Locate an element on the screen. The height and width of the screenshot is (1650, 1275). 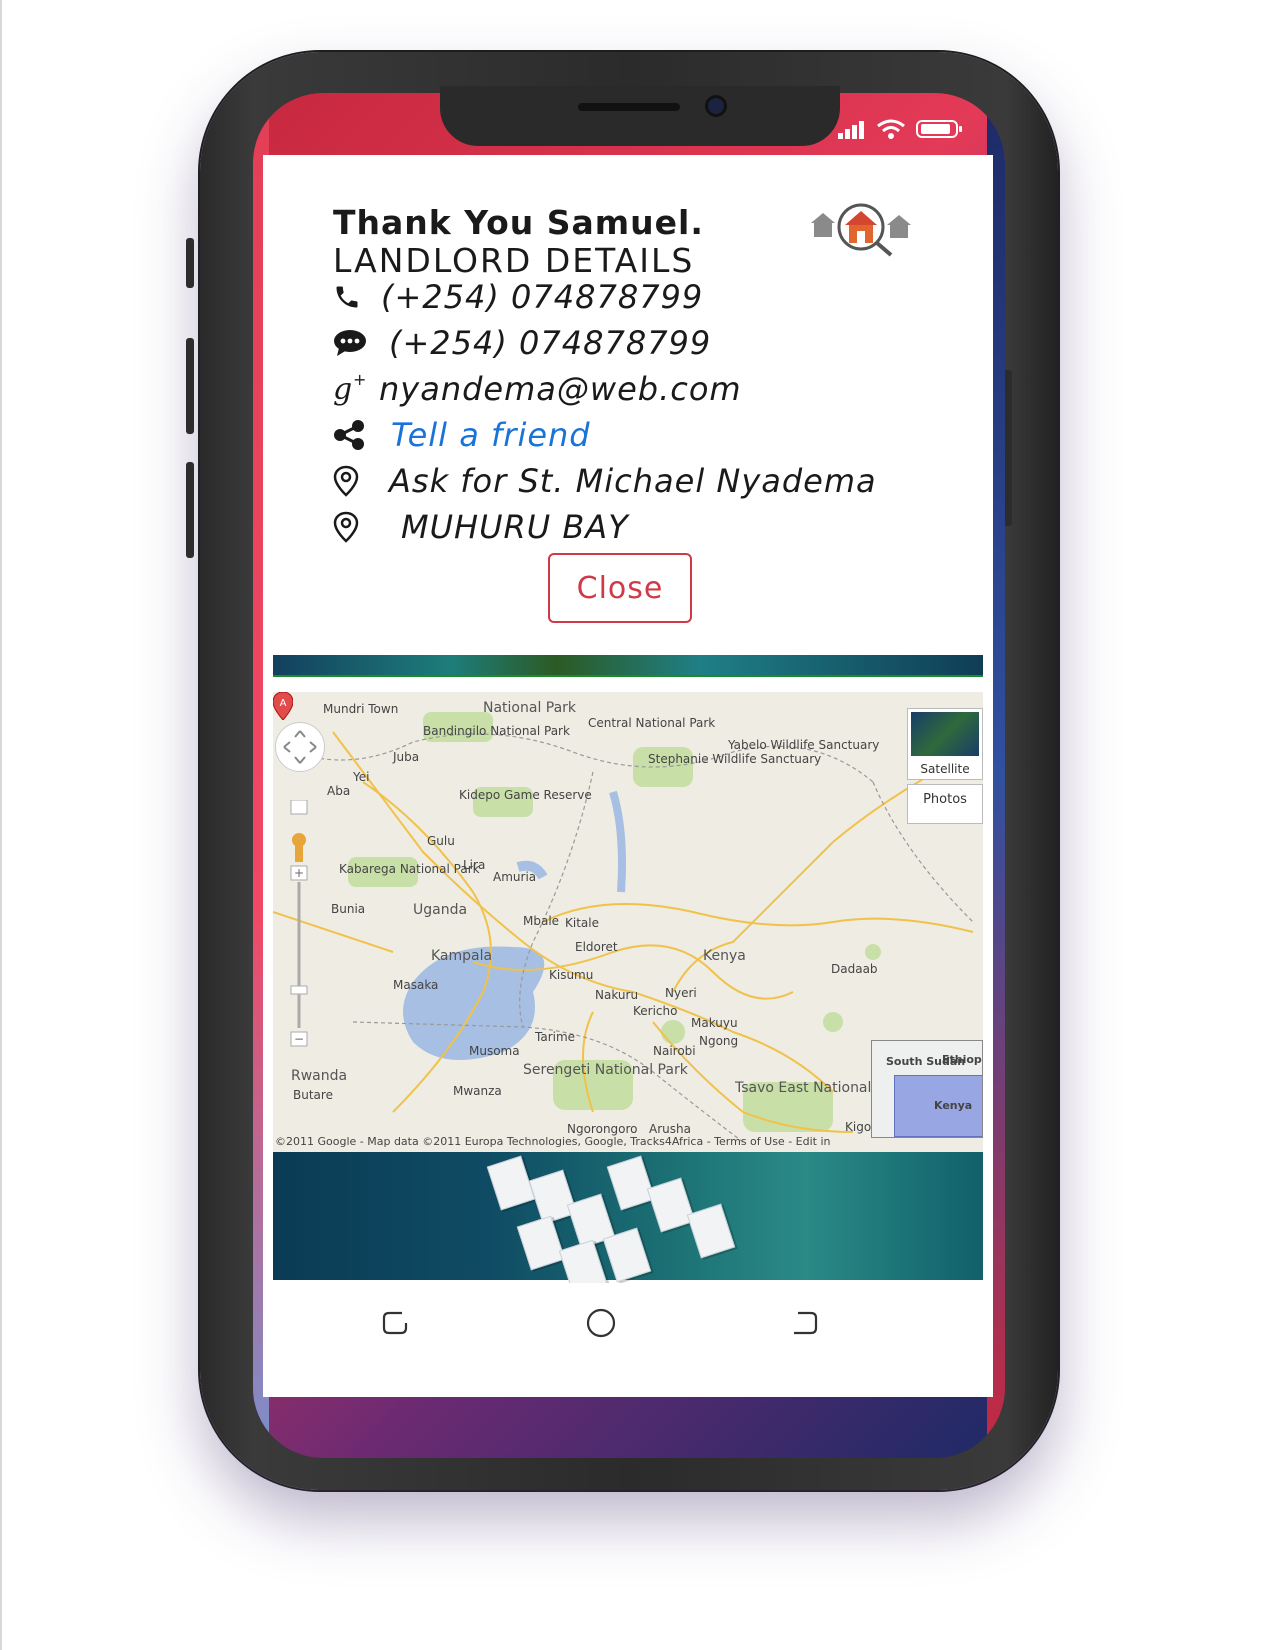
volume-up-button is located at coordinates (190, 386).